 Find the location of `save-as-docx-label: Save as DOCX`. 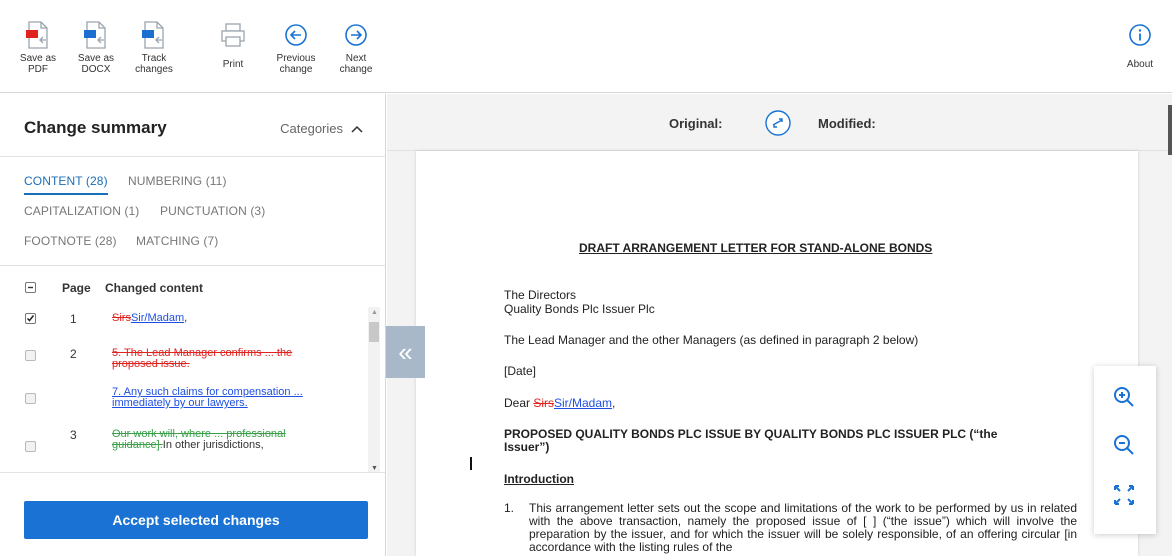

save-as-docx-label: Save as DOCX is located at coordinates (96, 64).